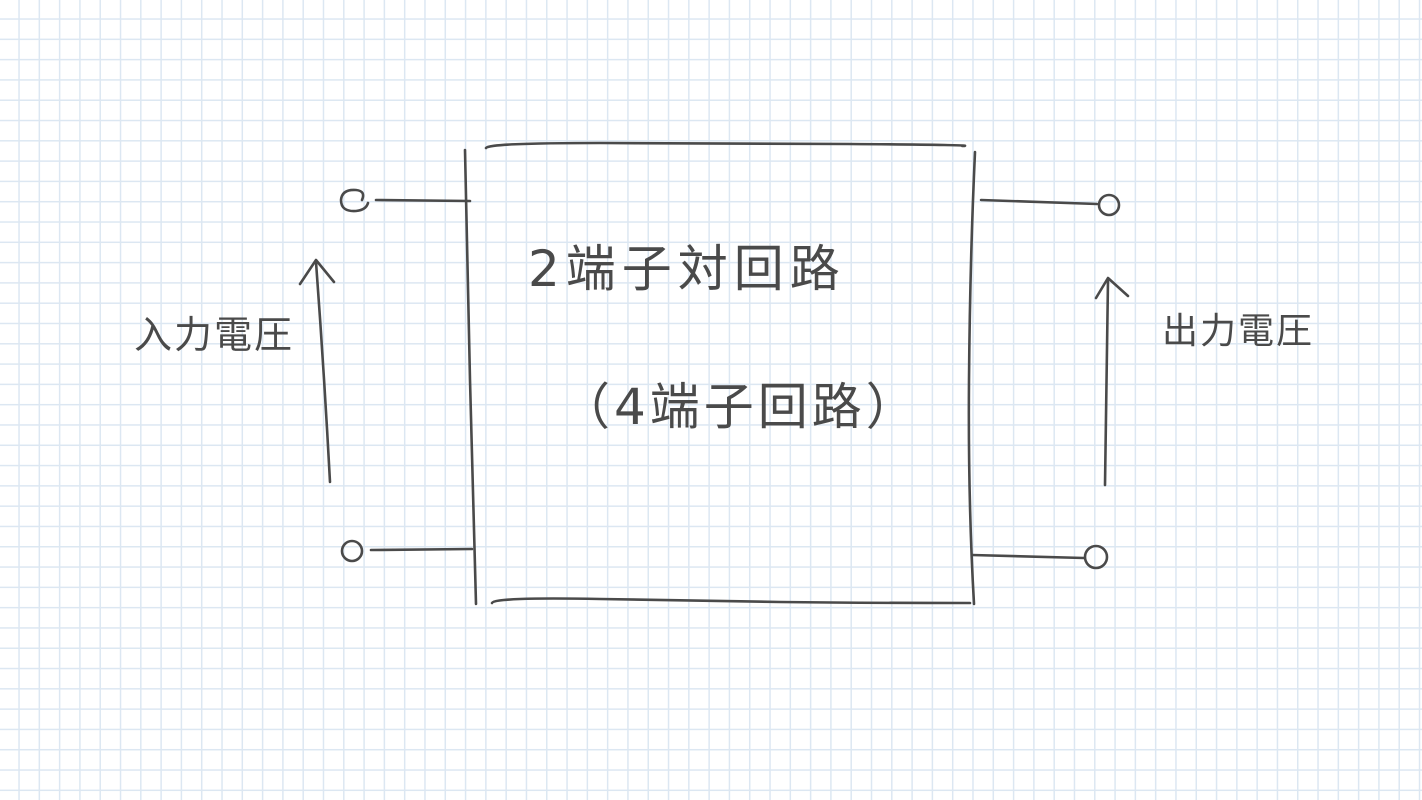 This screenshot has height=800, width=1422. I want to click on output-port, so click(1050, 381).